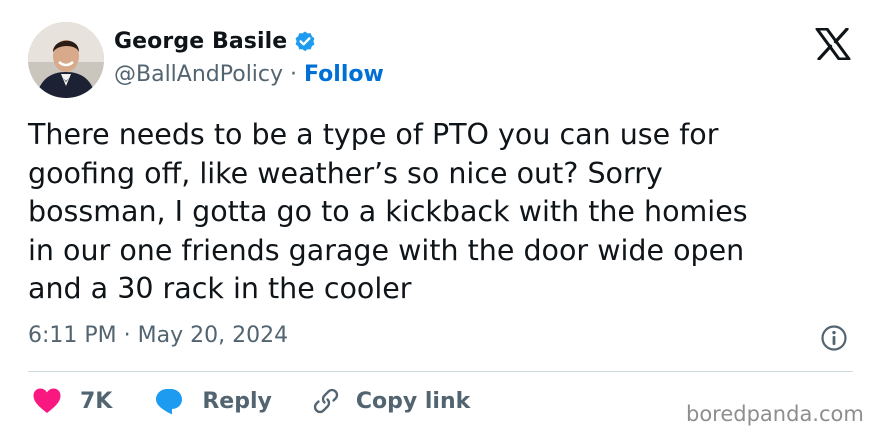 This screenshot has height=437, width=880. Describe the element at coordinates (169, 402) in the screenshot. I see `reply-bubble-icon` at that location.